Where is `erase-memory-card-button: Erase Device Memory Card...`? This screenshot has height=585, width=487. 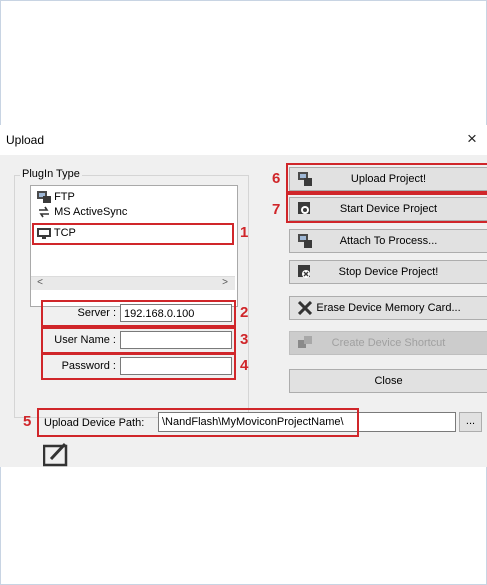 erase-memory-card-button: Erase Device Memory Card... is located at coordinates (388, 308).